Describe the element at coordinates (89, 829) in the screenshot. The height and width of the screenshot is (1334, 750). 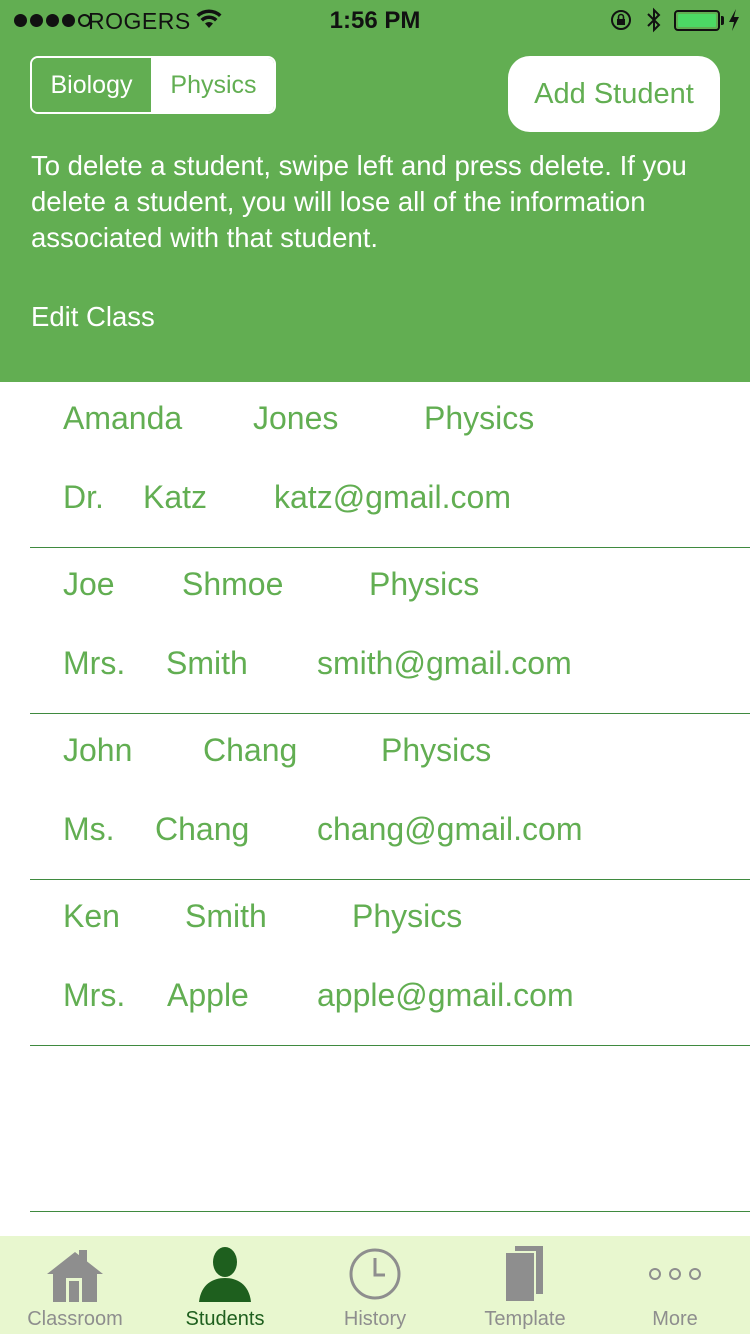
I see `teacher-title: Ms.` at that location.